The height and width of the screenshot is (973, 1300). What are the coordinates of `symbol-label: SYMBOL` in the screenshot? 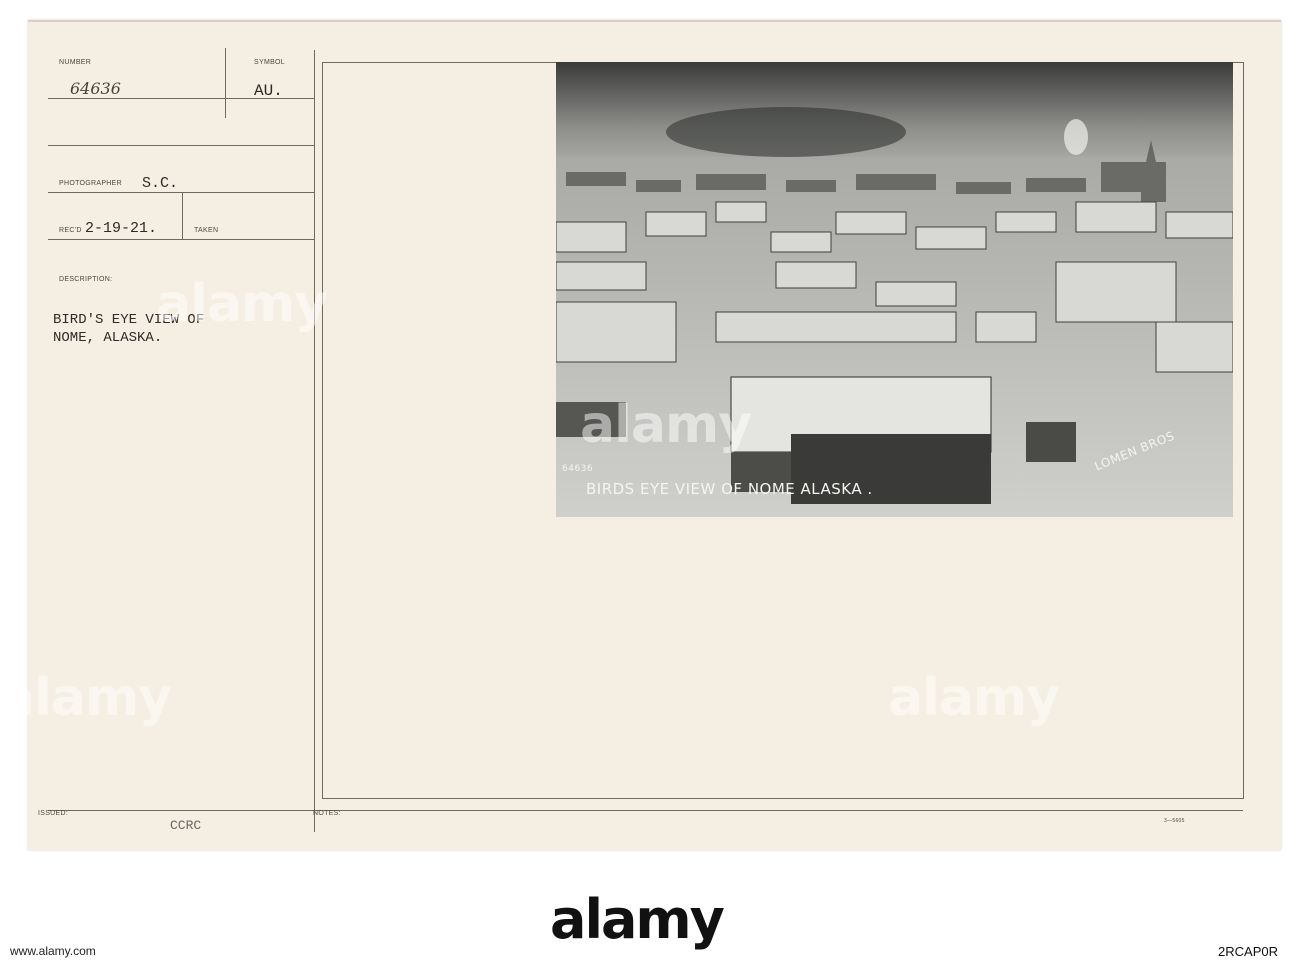 It's located at (269, 62).